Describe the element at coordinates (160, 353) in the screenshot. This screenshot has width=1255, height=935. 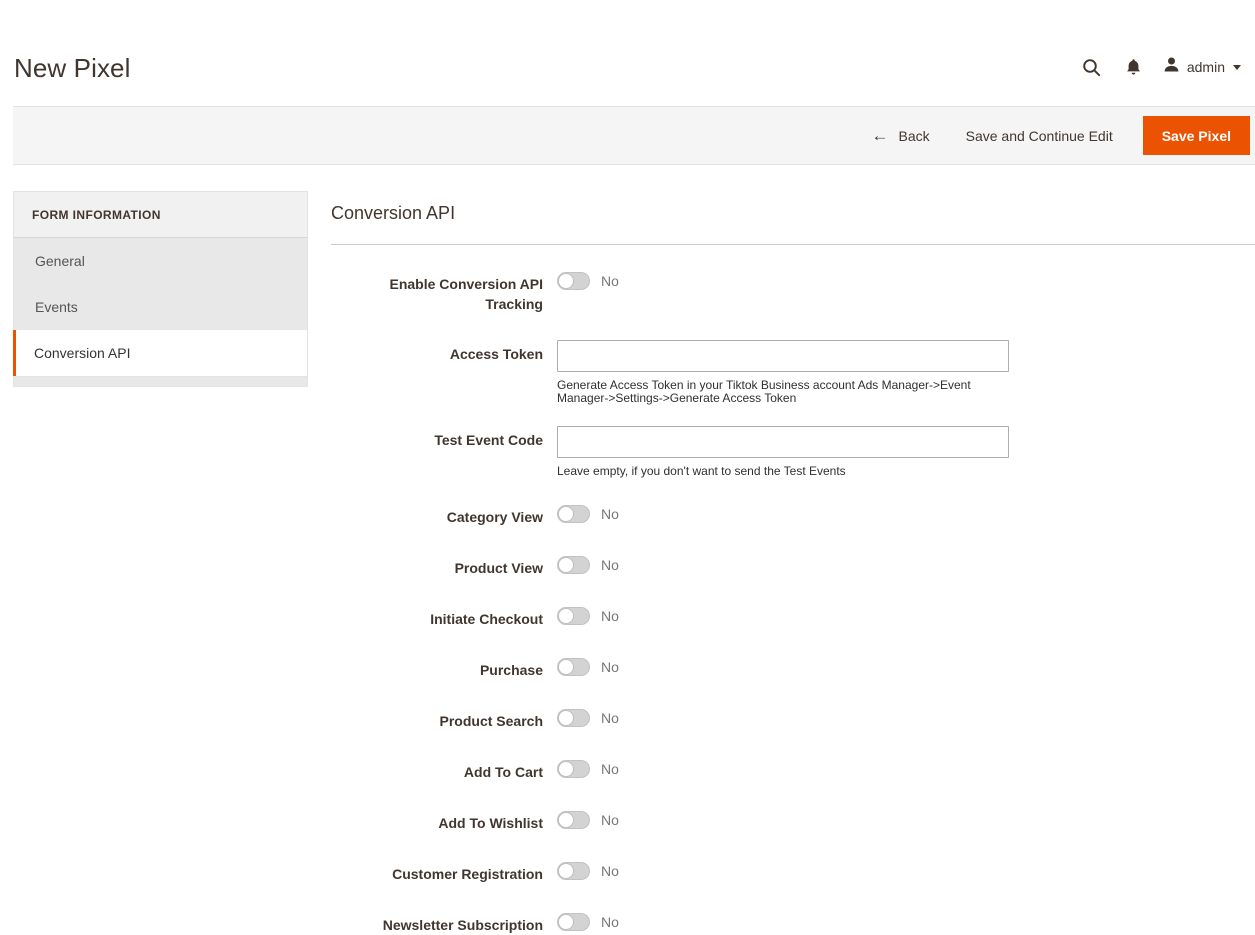
I see `sidebar-item-conversion-api: Conversion API` at that location.